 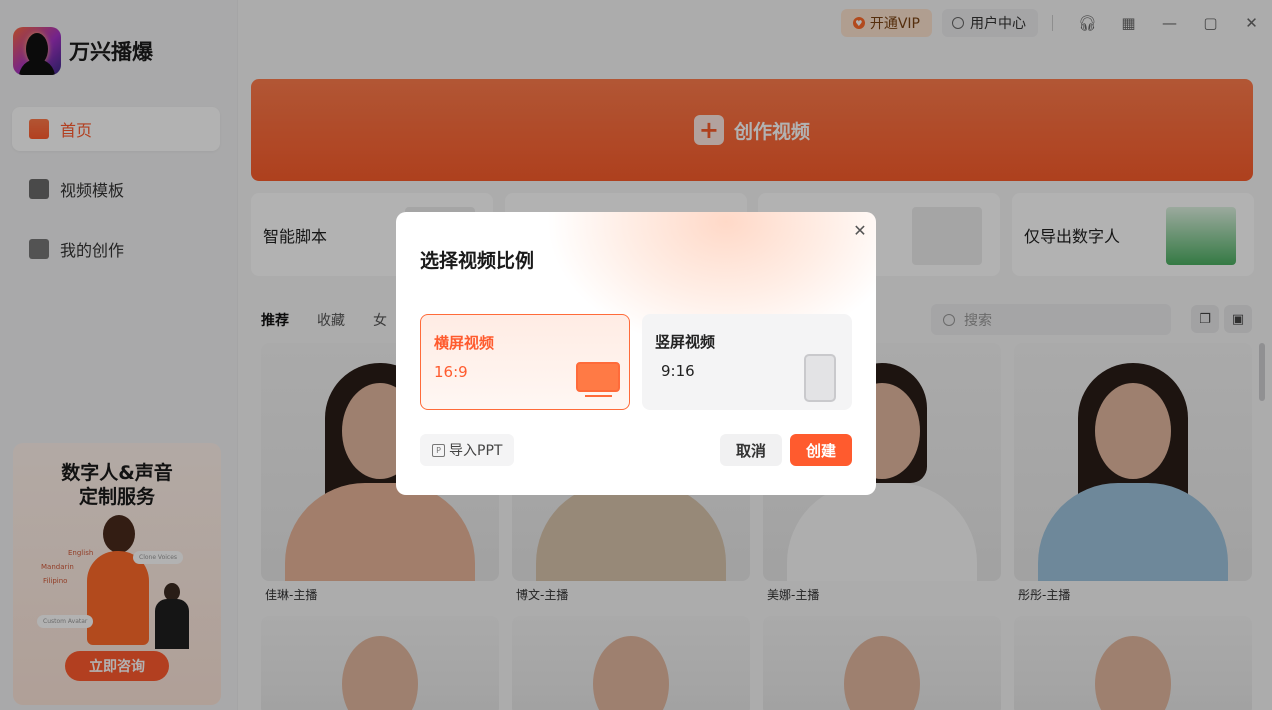 I want to click on close-icon: ✕, so click(x=860, y=230).